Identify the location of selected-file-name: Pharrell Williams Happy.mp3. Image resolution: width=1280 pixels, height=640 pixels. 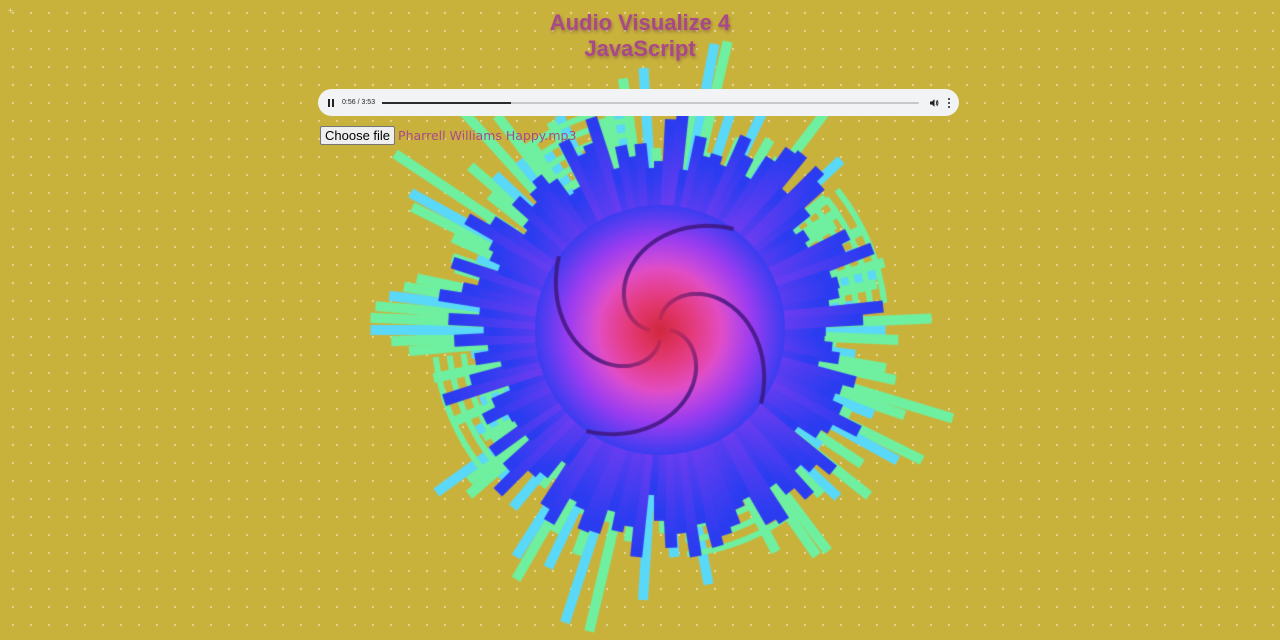
(487, 135).